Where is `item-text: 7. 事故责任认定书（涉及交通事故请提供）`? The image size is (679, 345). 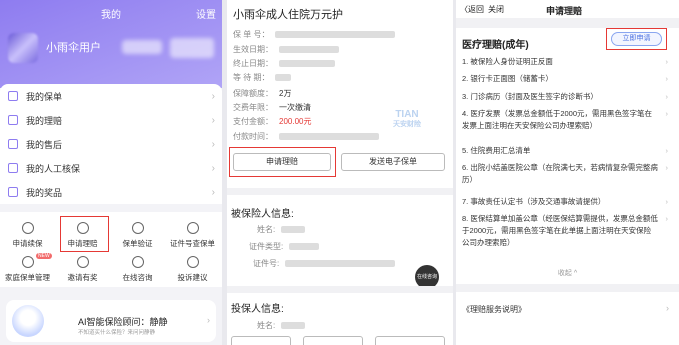
item-text: 7. 事故责任认定书（涉及交通事故请提供） is located at coordinates (534, 201).